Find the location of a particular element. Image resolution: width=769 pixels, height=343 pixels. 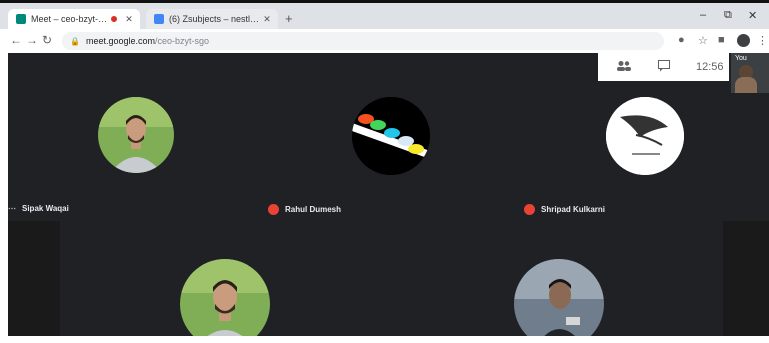

recording-indicator-icon is located at coordinates (114, 19).